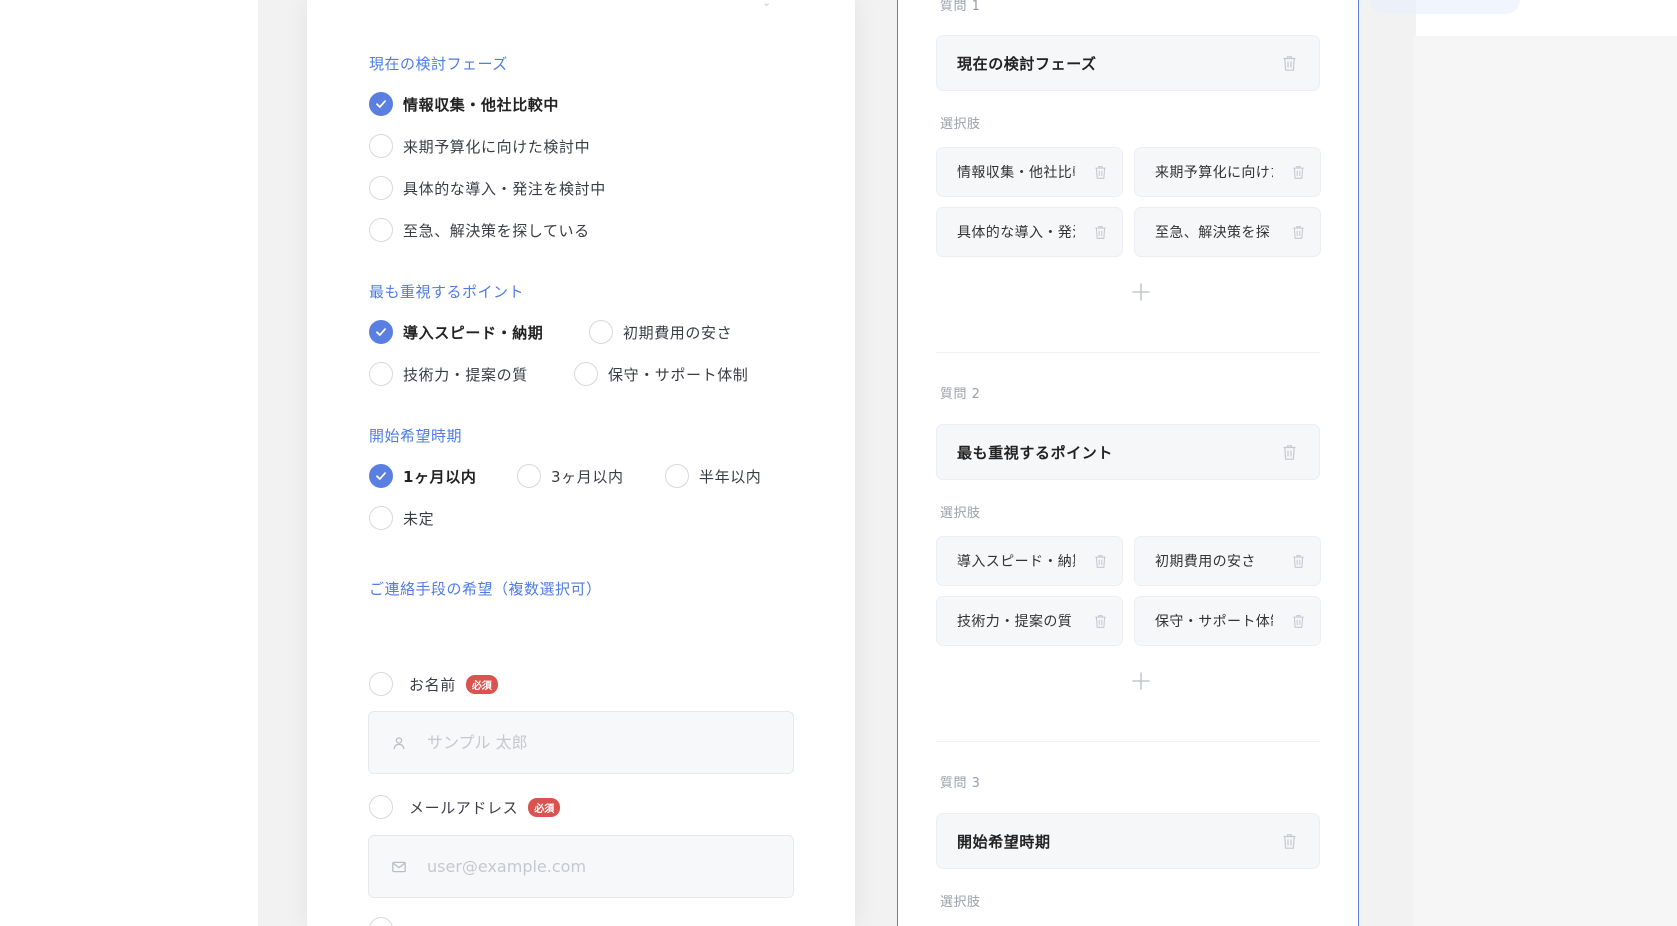  What do you see at coordinates (401, 518) in the screenshot?
I see `radio-option: 未定` at bounding box center [401, 518].